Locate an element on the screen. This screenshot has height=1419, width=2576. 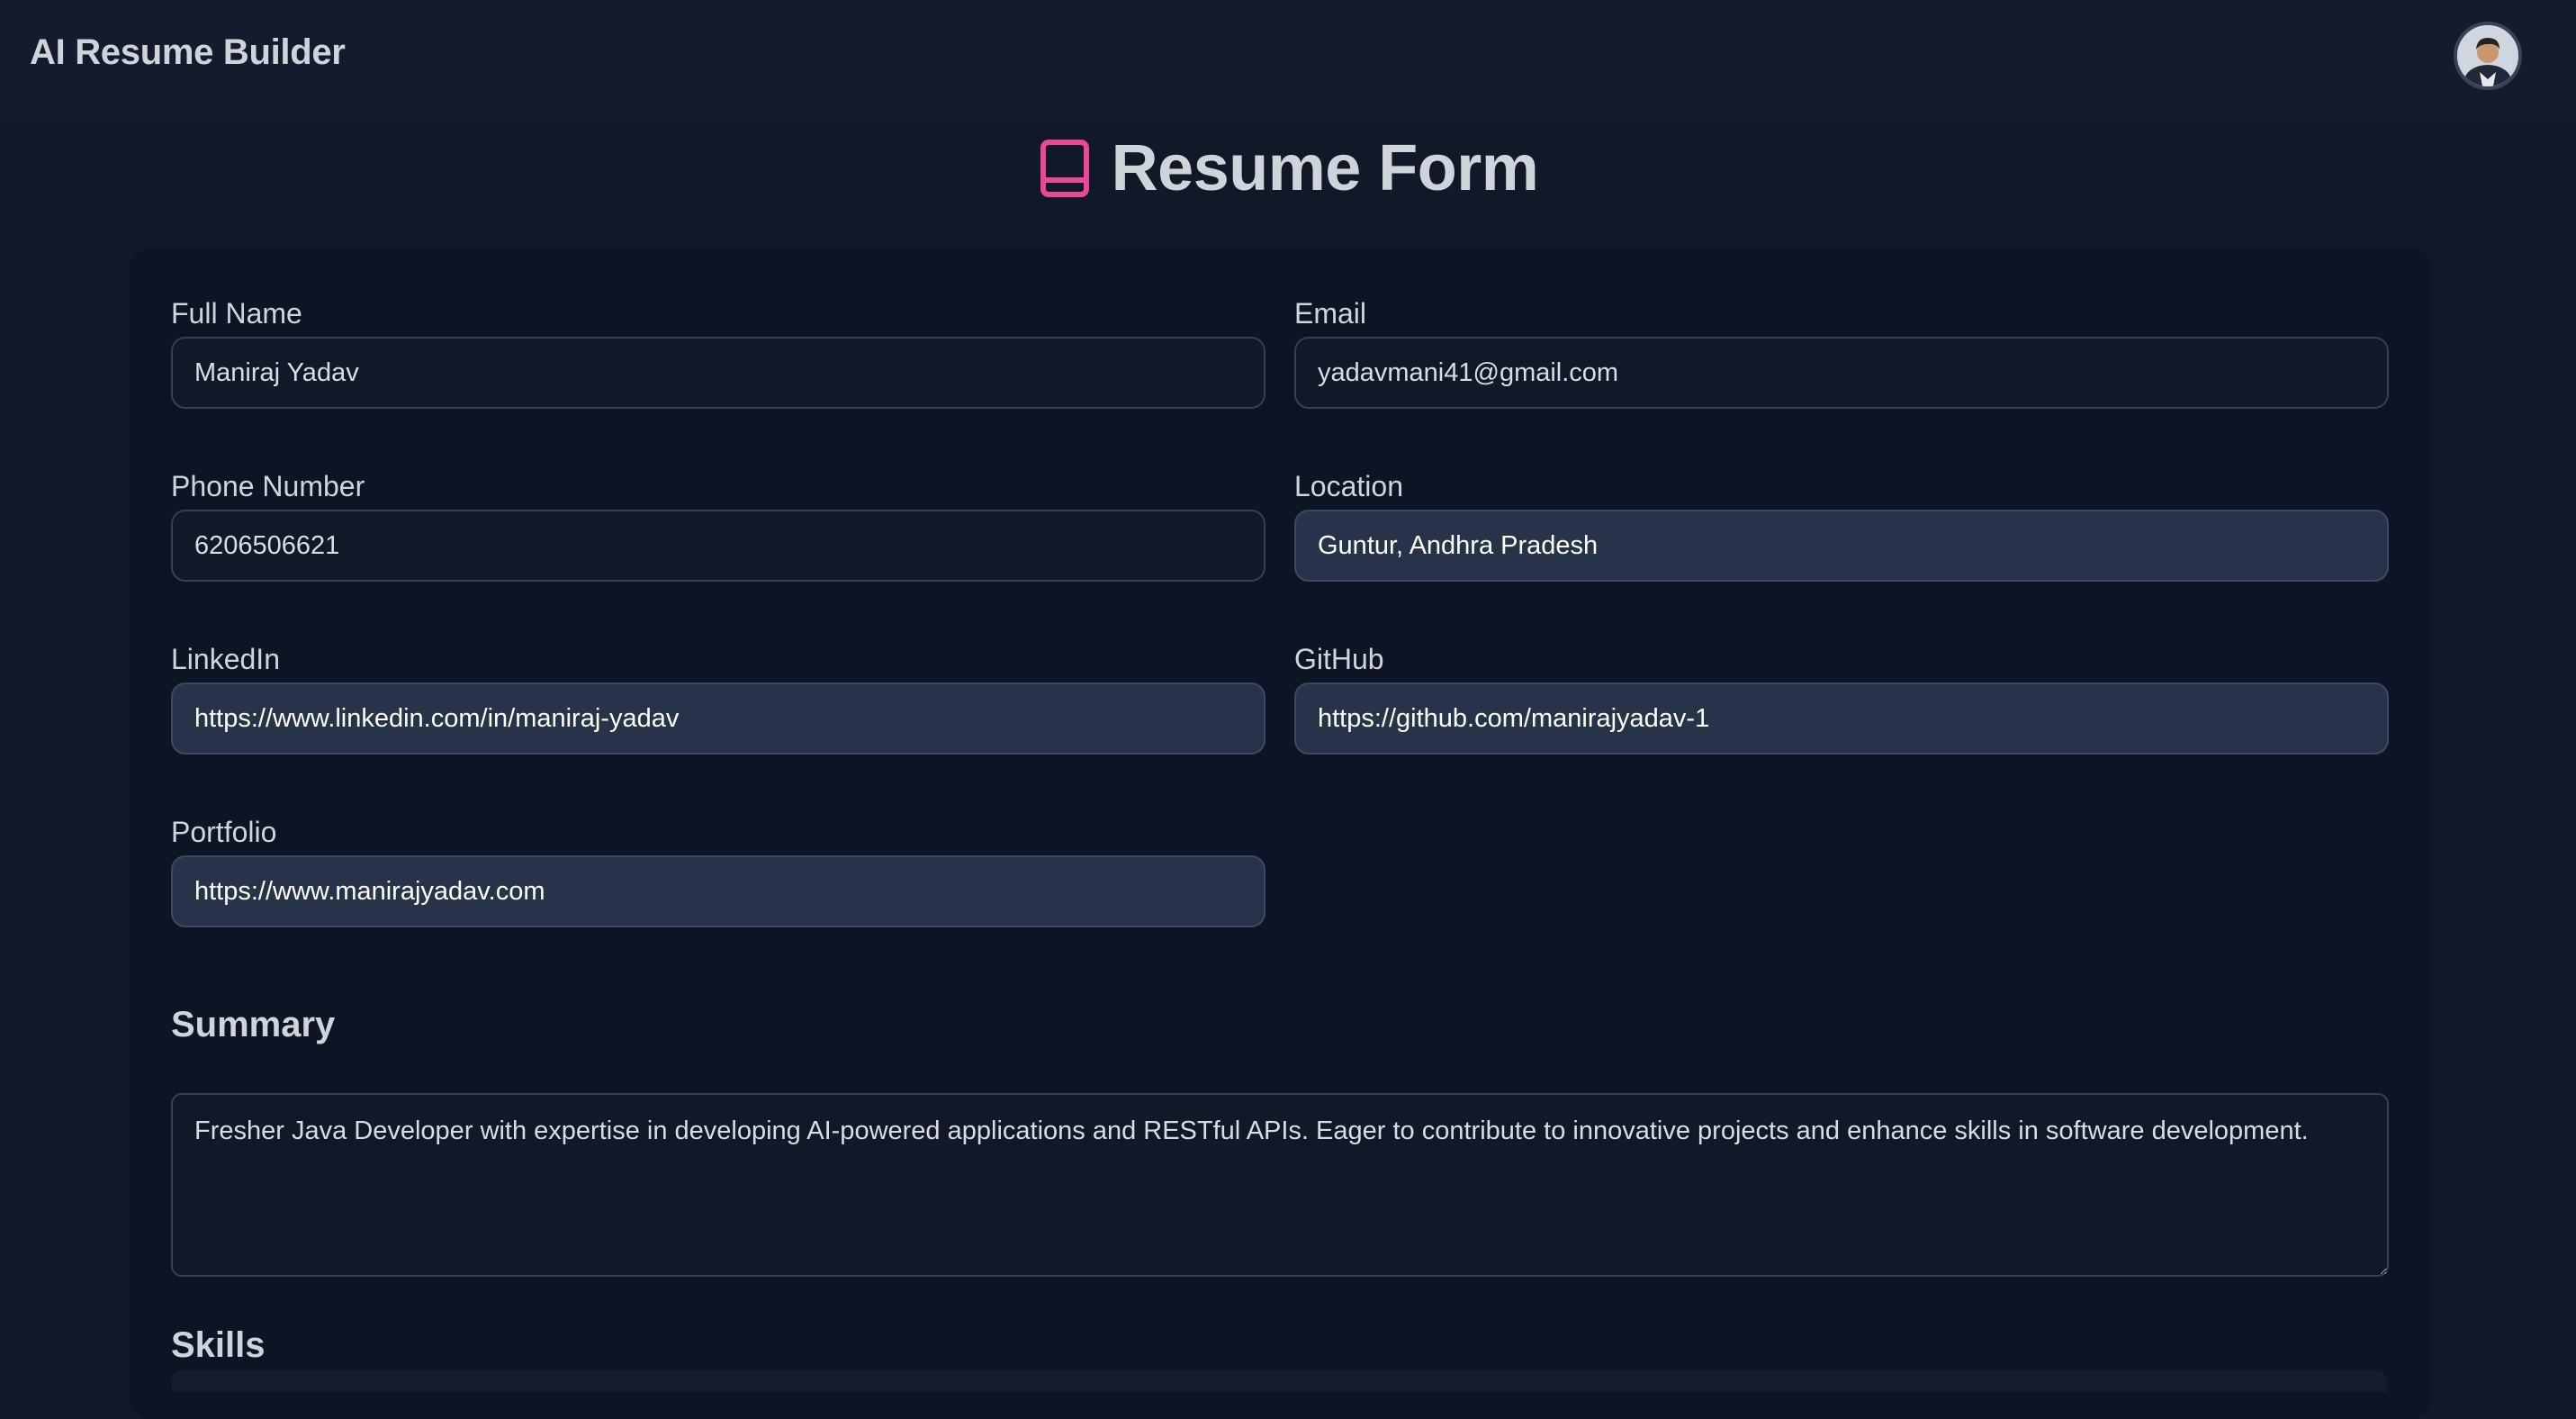
full-name-label: Full Name is located at coordinates (236, 313).